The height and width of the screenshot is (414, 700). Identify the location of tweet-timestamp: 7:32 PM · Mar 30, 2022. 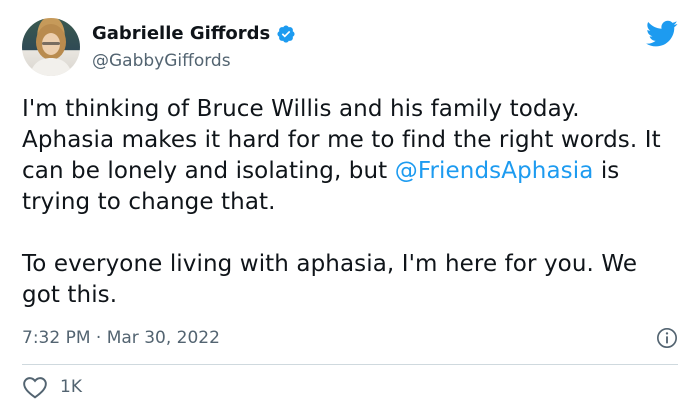
(121, 338).